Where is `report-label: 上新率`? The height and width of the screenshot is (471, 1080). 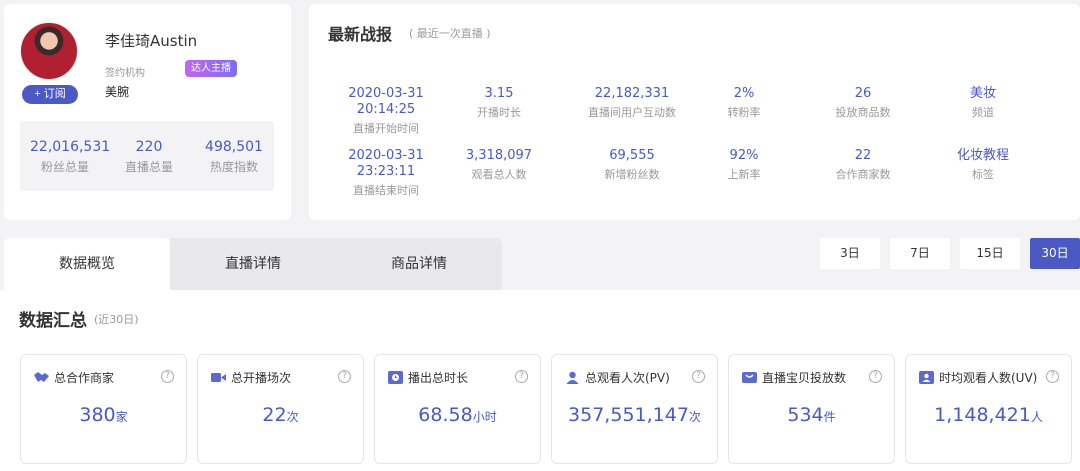 report-label: 上新率 is located at coordinates (744, 174).